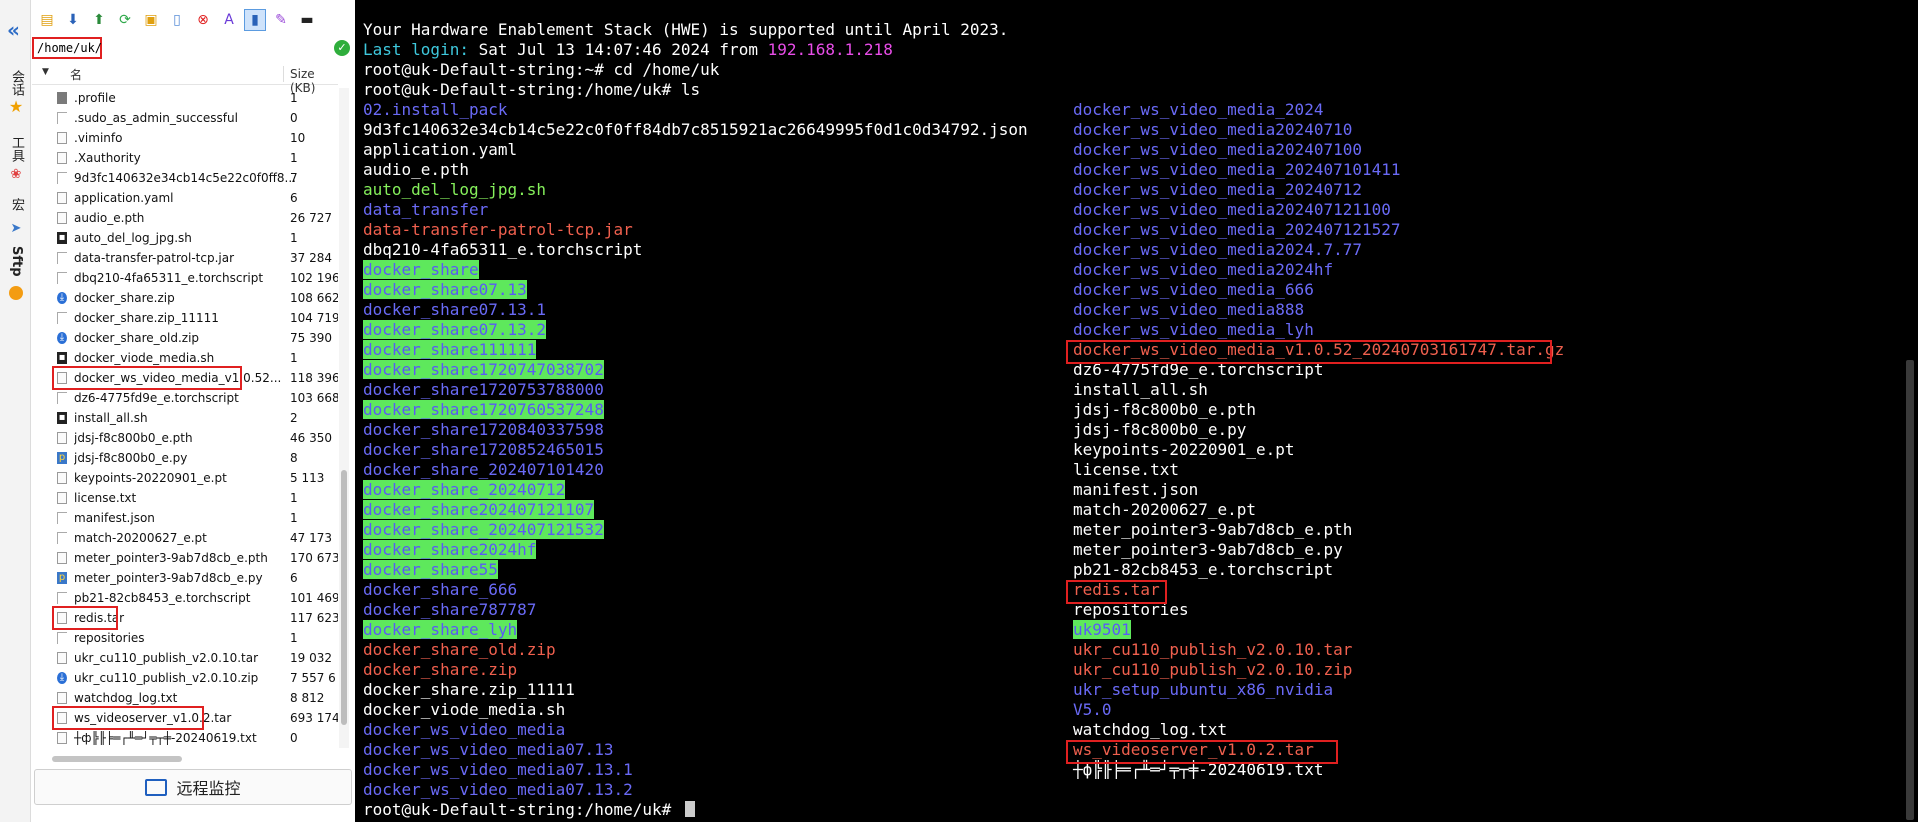 The width and height of the screenshot is (1918, 822). I want to click on tab-sessions: 会话, so click(16, 85).